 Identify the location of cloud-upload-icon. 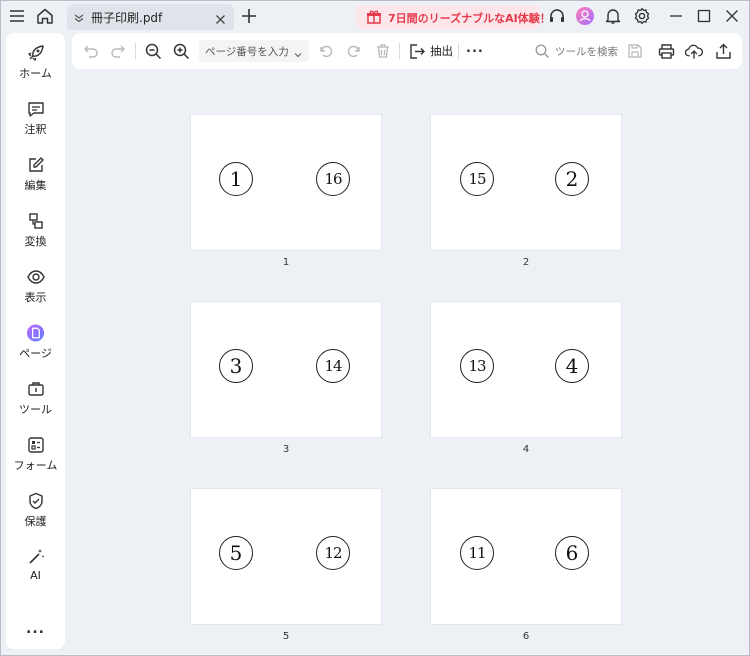
(694, 51).